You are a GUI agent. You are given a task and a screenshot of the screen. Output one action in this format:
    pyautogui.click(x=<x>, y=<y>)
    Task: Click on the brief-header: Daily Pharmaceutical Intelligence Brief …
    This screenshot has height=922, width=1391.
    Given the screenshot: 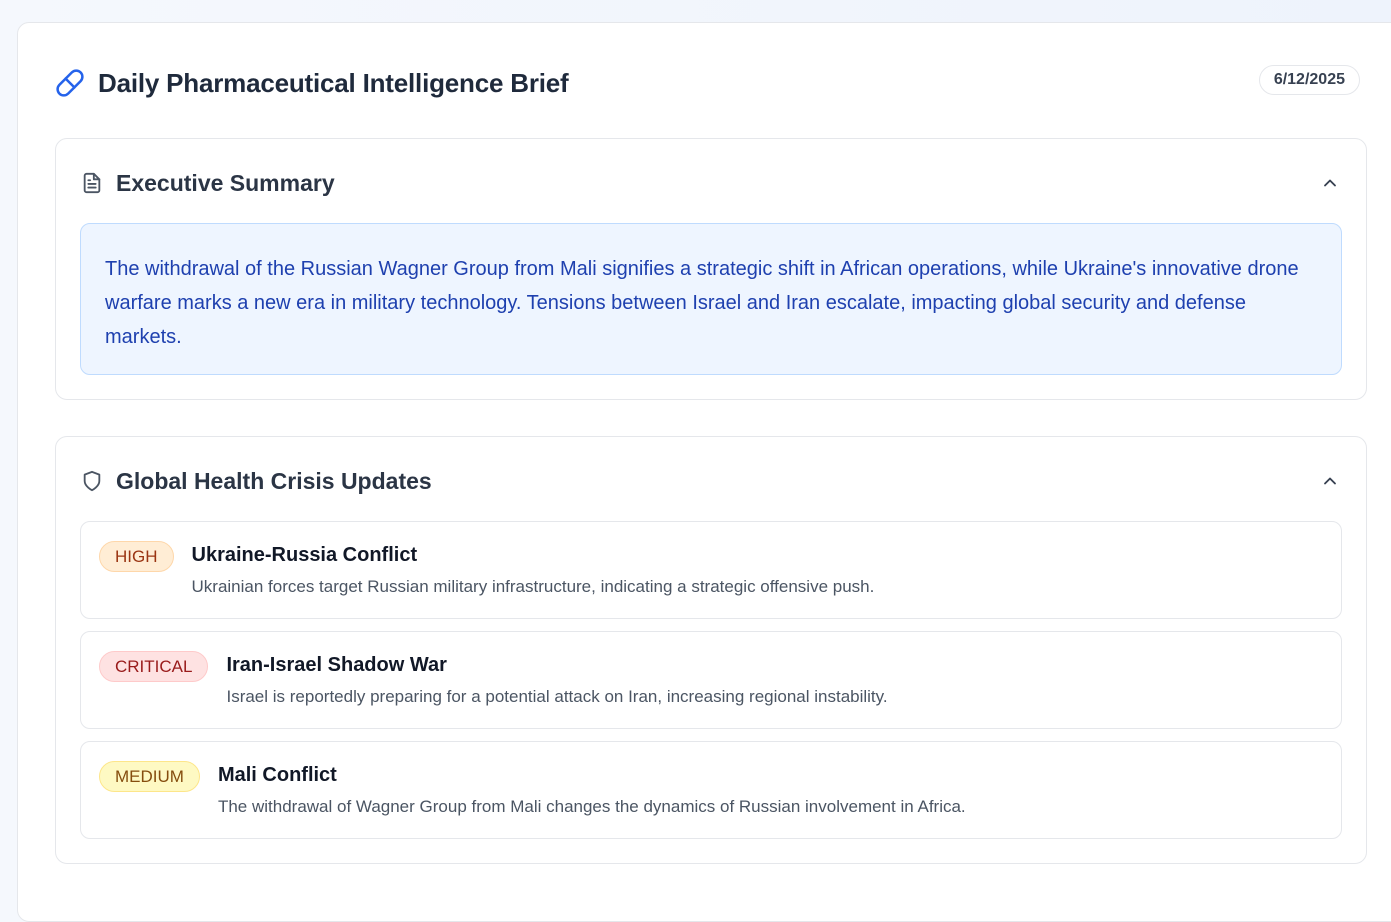 What is the action you would take?
    pyautogui.click(x=707, y=83)
    